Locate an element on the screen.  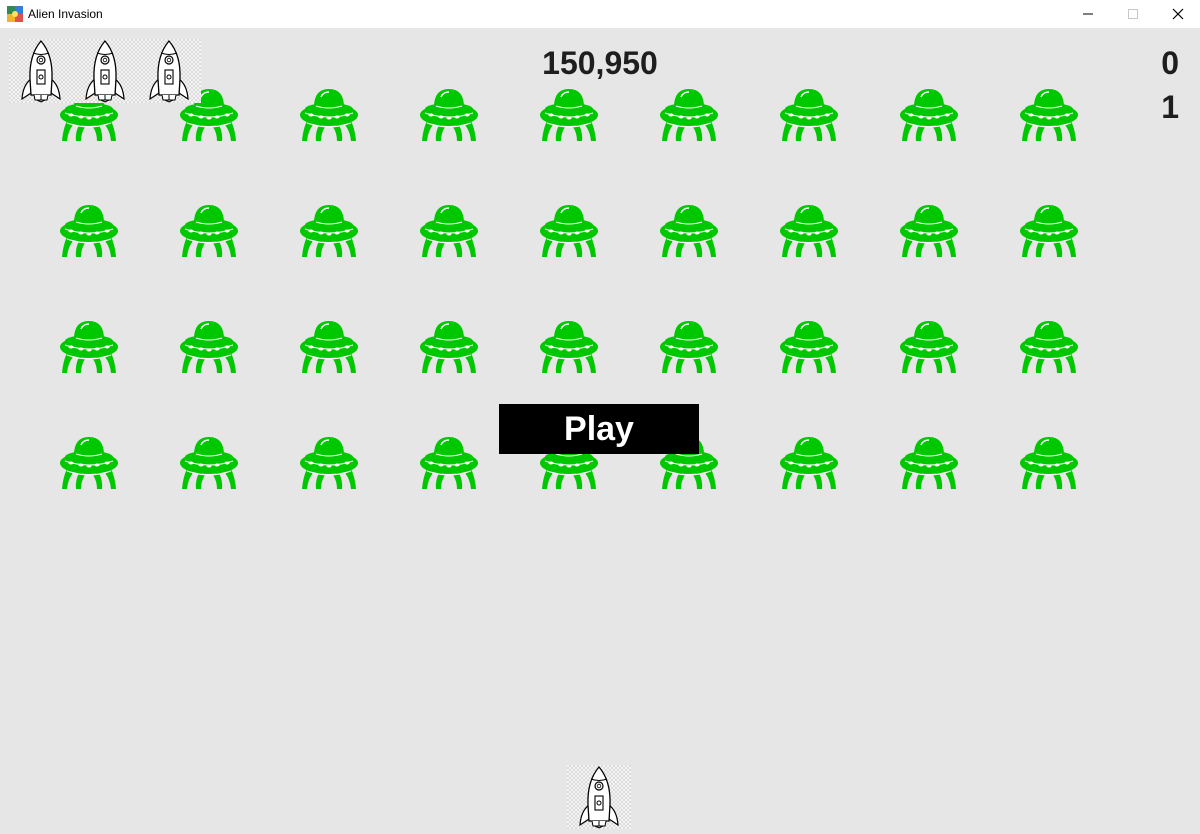
high-score-display: 0 is located at coordinates (1170, 63).